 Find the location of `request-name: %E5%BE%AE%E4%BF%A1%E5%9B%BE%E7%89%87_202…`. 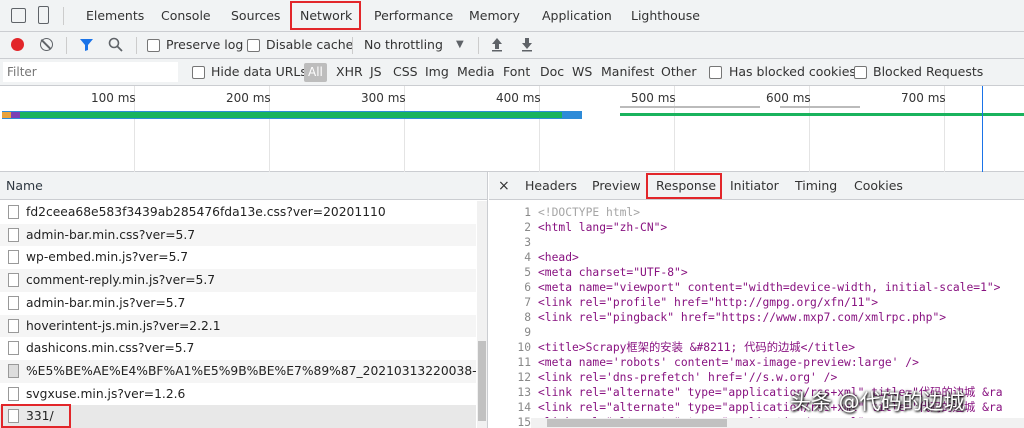

request-name: %E5%BE%AE%E4%BF%A1%E5%9B%BE%E7%89%87_202… is located at coordinates (251, 370).